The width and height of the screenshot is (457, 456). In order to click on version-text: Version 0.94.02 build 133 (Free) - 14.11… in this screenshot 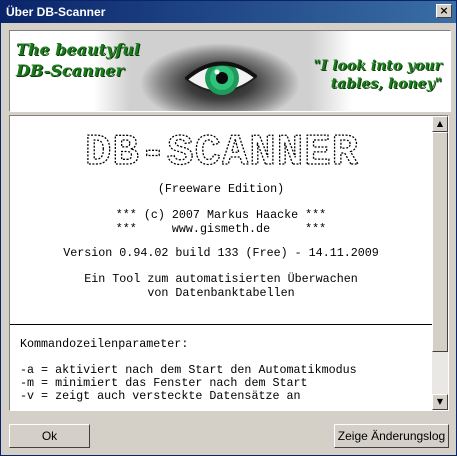, I will do `click(221, 253)`.